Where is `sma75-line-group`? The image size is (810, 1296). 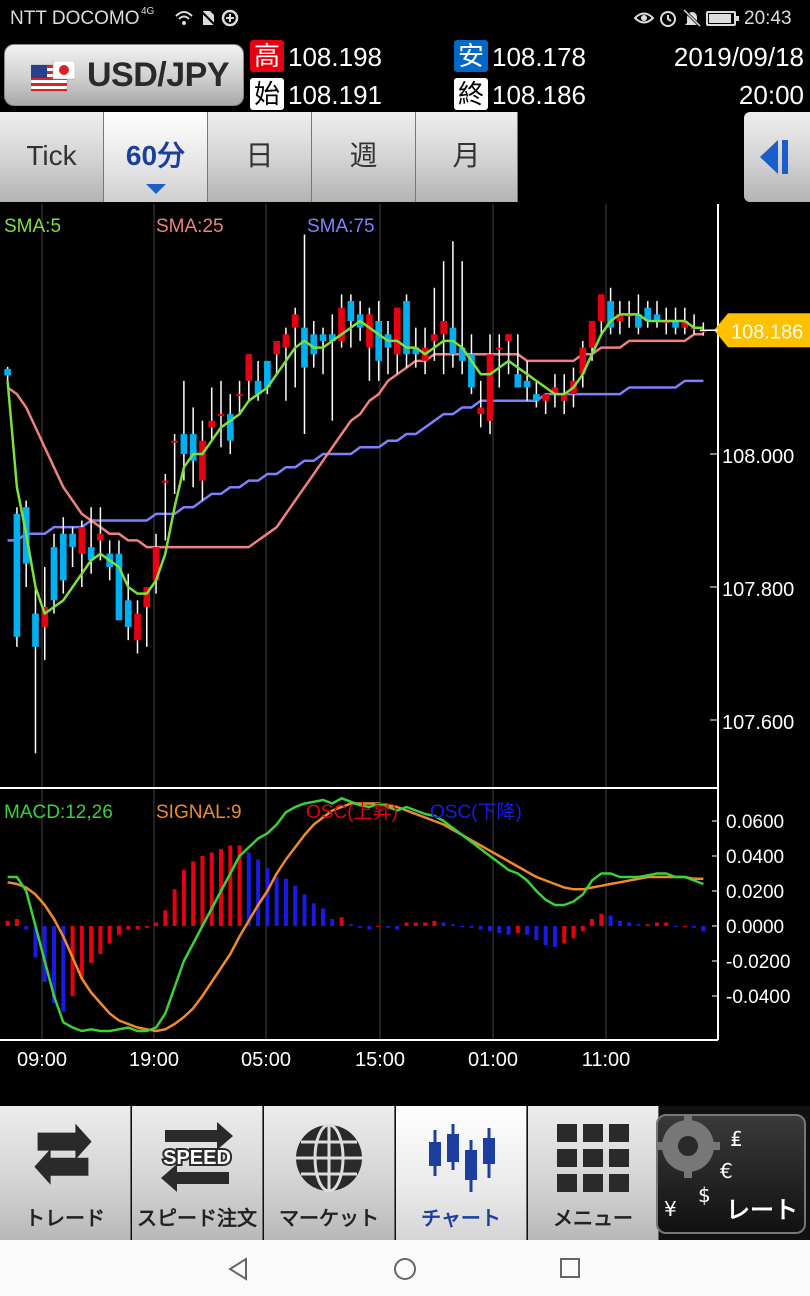 sma75-line-group is located at coordinates (355, 460).